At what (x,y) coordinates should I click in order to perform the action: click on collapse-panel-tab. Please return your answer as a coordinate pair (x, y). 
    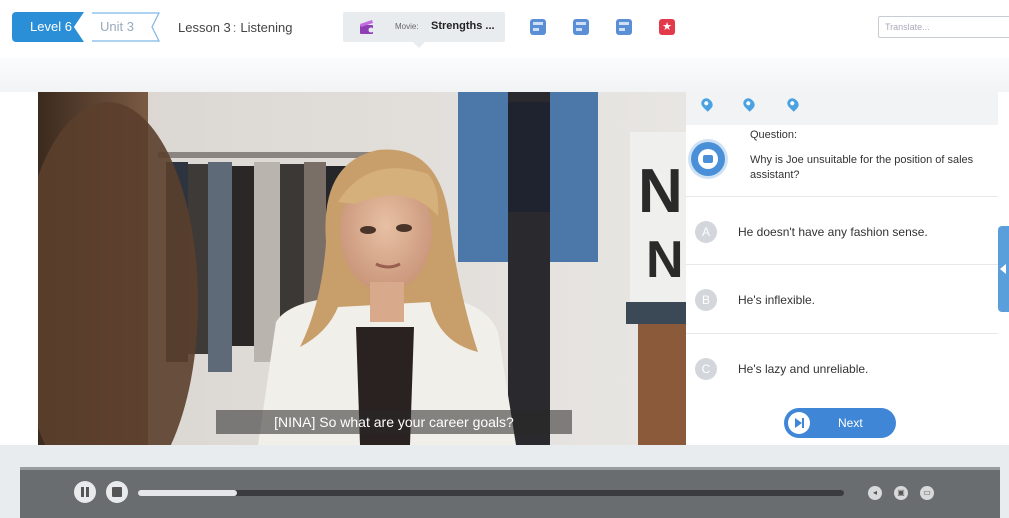
    Looking at the image, I should click on (1003, 269).